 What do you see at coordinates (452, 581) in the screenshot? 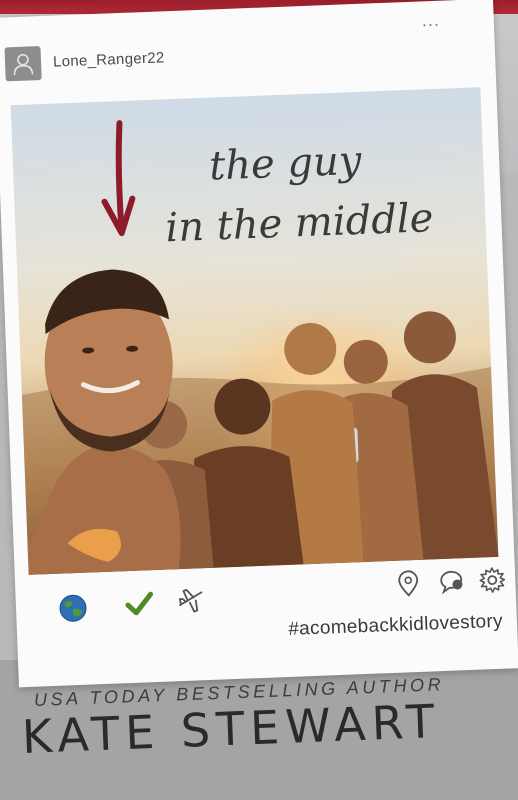
I see `comment-icon` at bounding box center [452, 581].